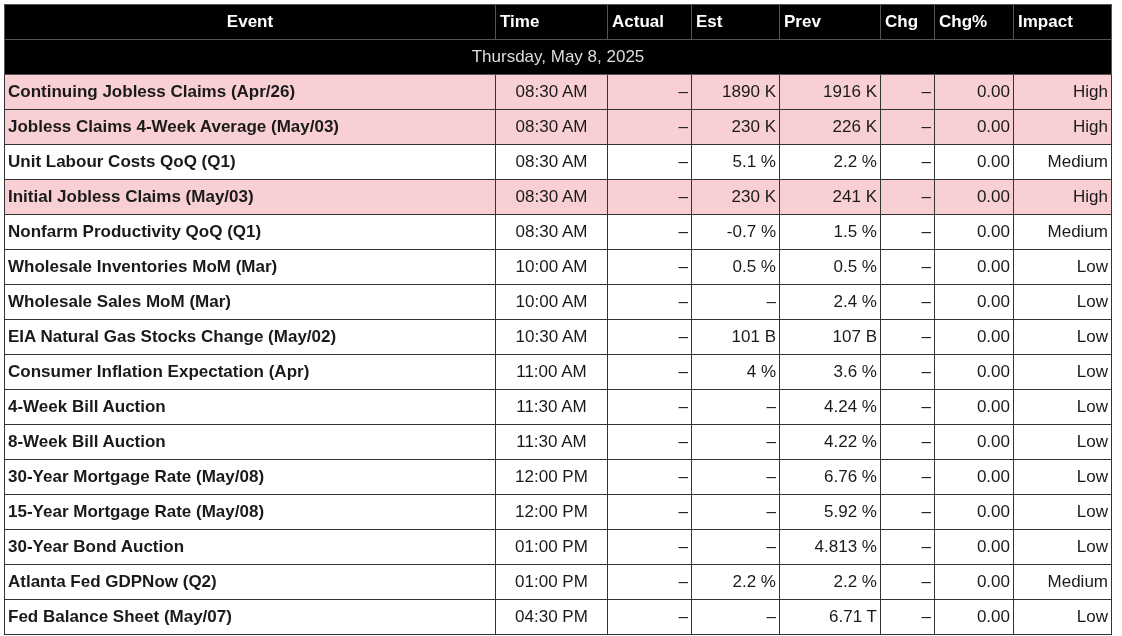 This screenshot has height=636, width=1122. I want to click on table-cell: Consumer Inflation Expectation (Apr), so click(250, 372).